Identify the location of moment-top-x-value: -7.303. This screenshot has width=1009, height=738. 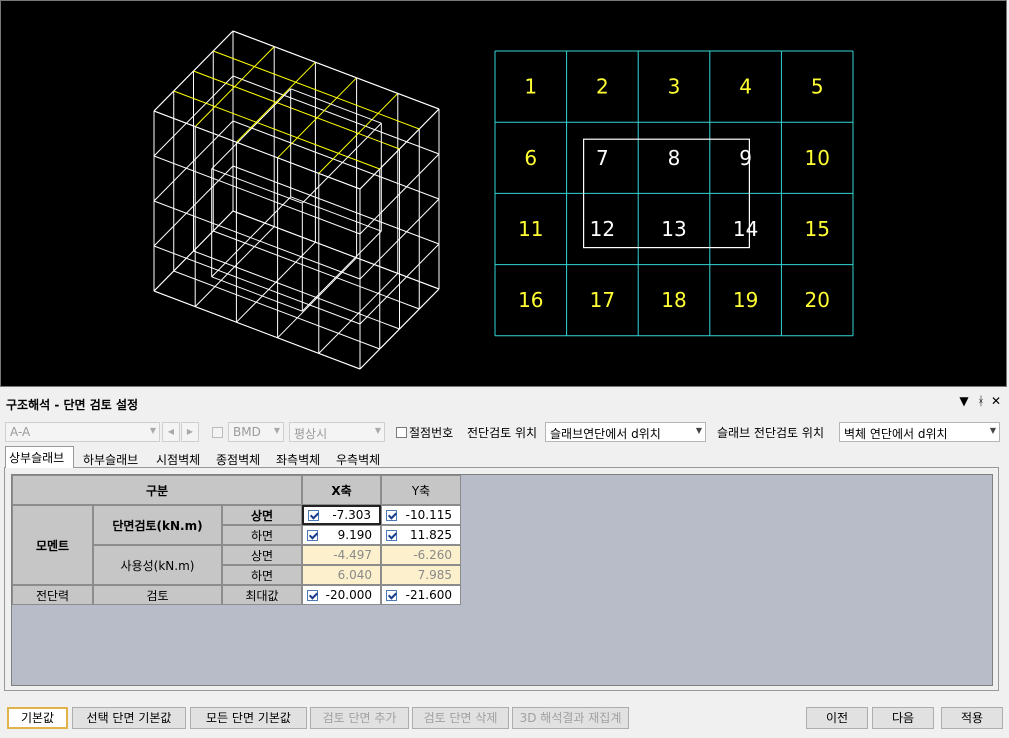
(351, 515).